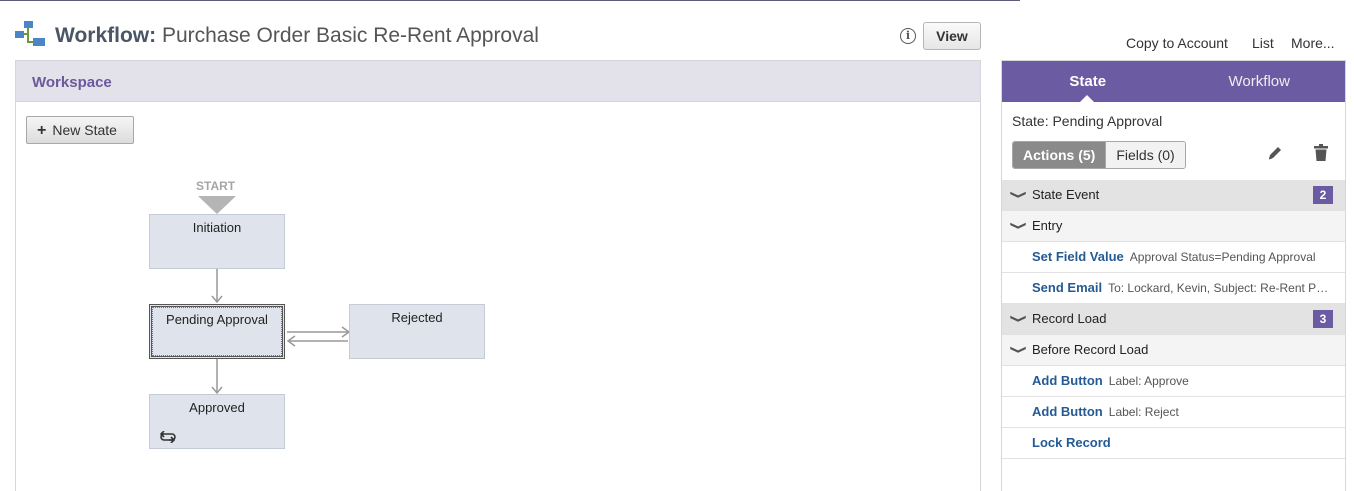 The width and height of the screenshot is (1354, 491). Describe the element at coordinates (1067, 287) in the screenshot. I see `action-name: Send Email` at that location.